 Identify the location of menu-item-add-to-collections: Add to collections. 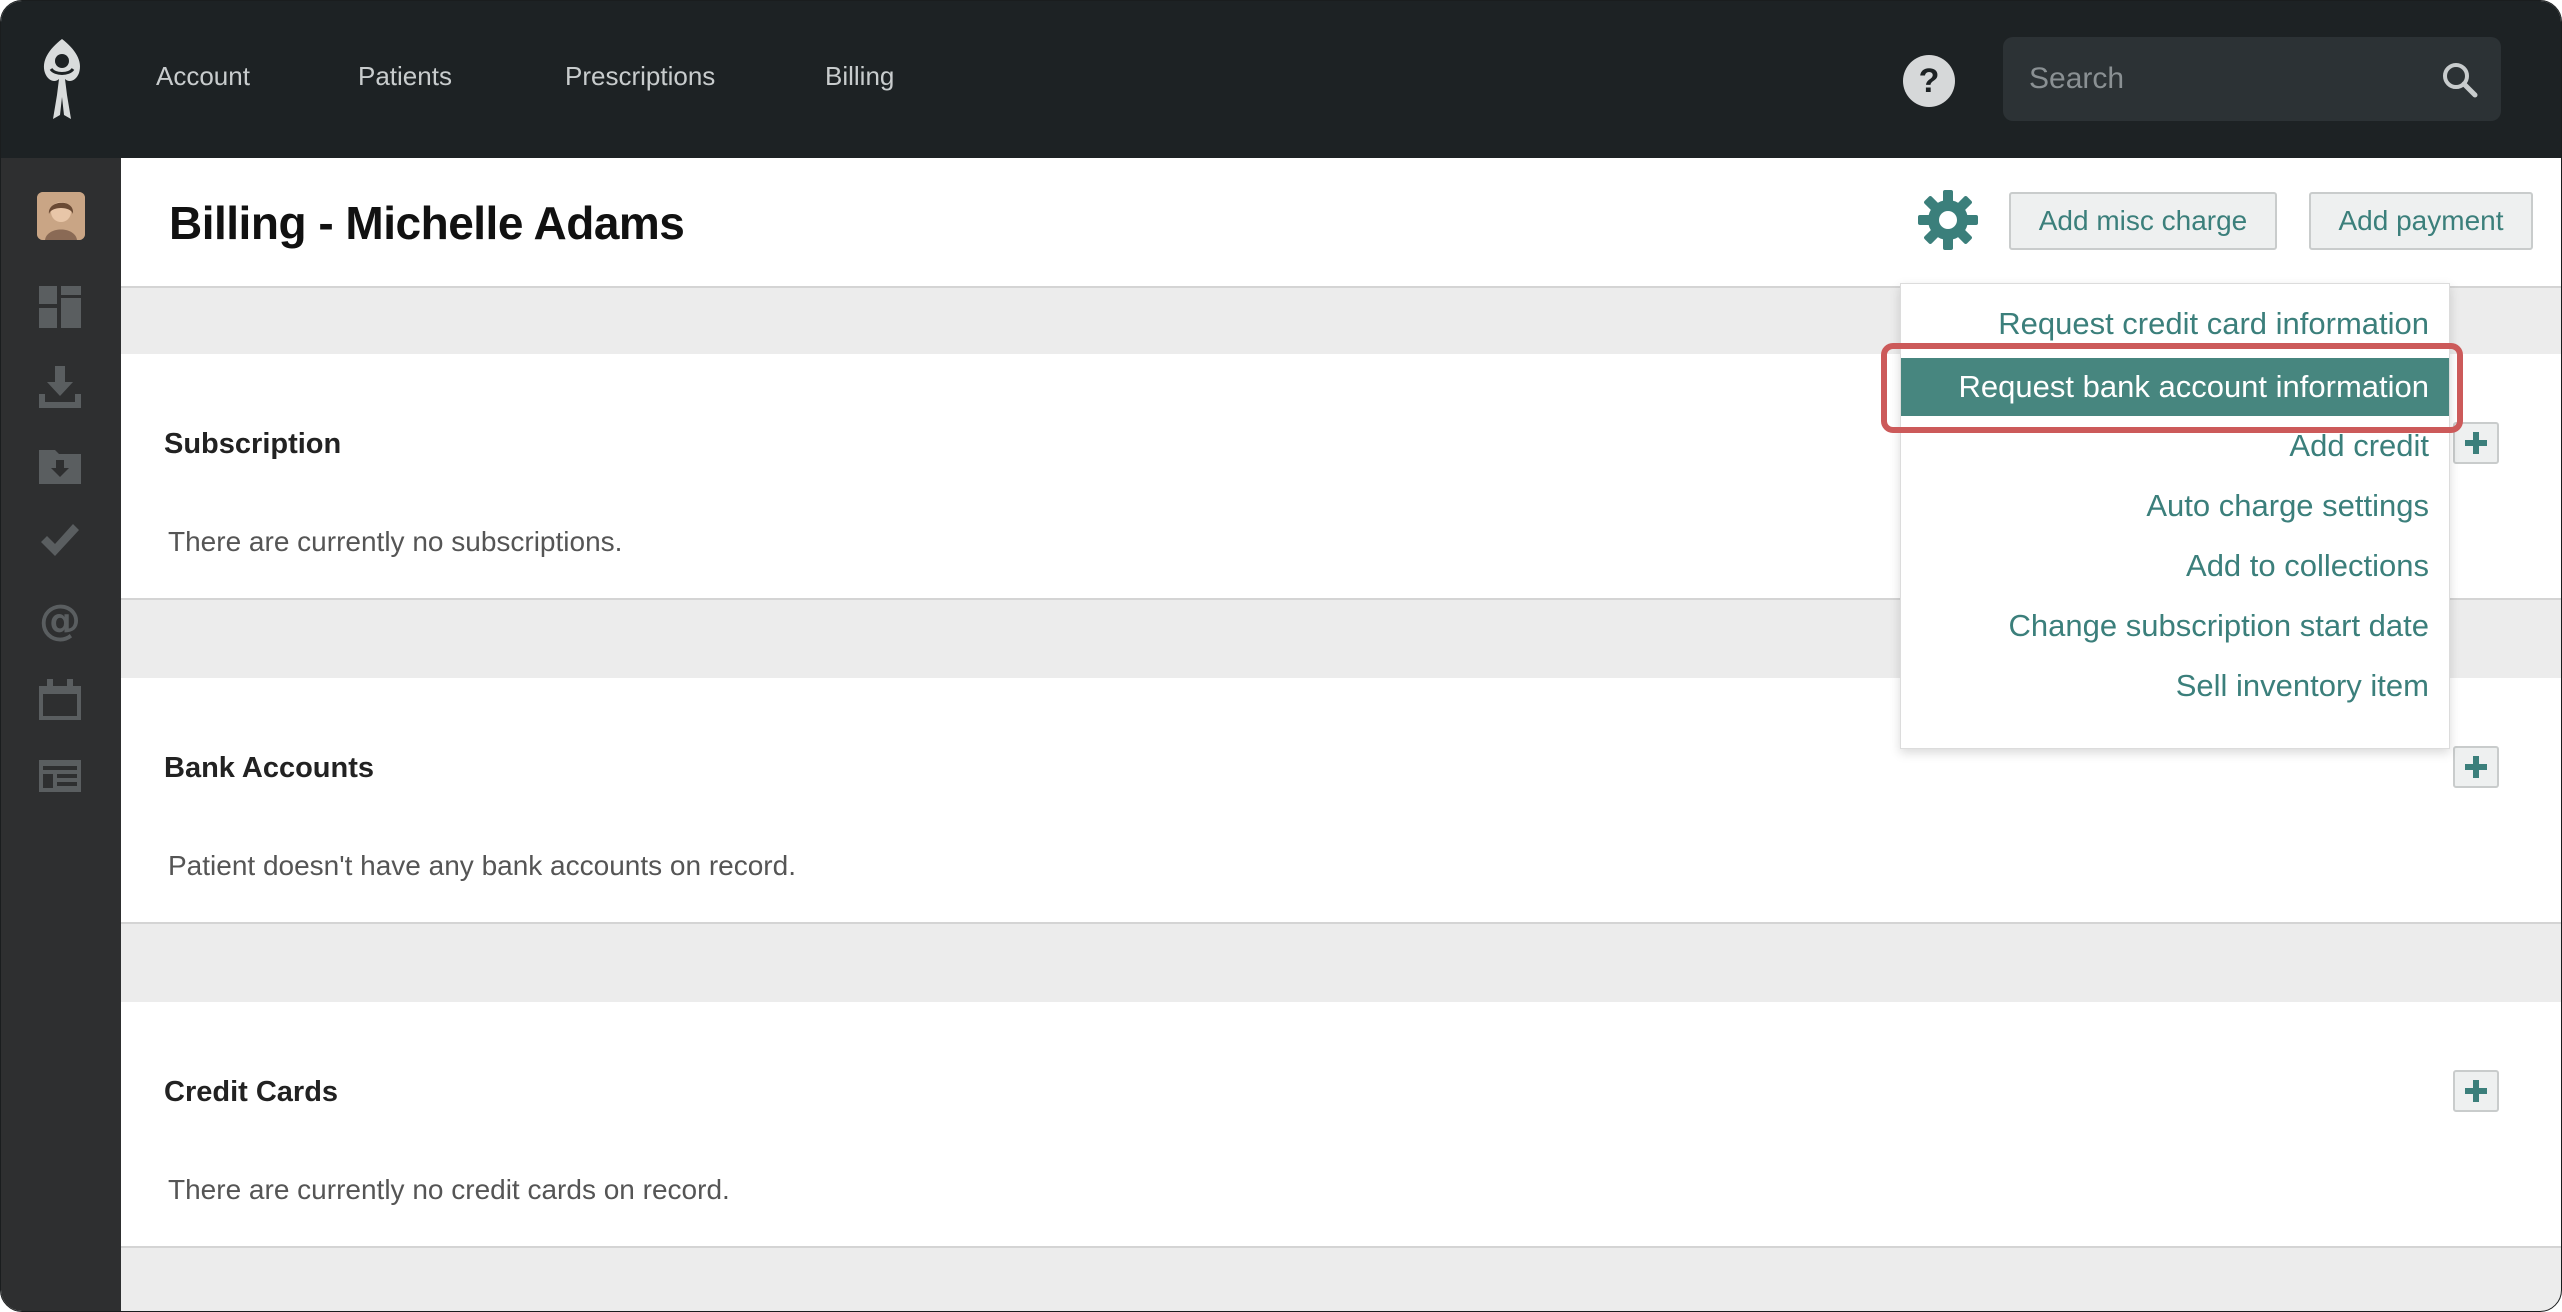
(2307, 566).